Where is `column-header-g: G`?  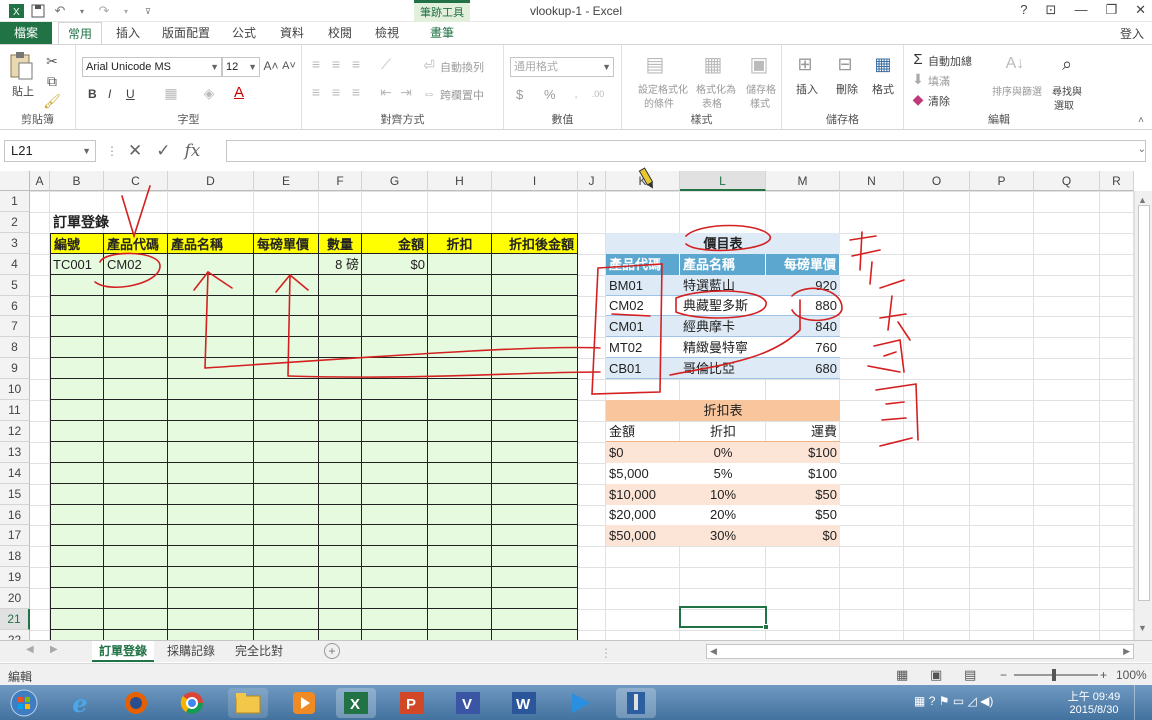 column-header-g: G is located at coordinates (395, 181).